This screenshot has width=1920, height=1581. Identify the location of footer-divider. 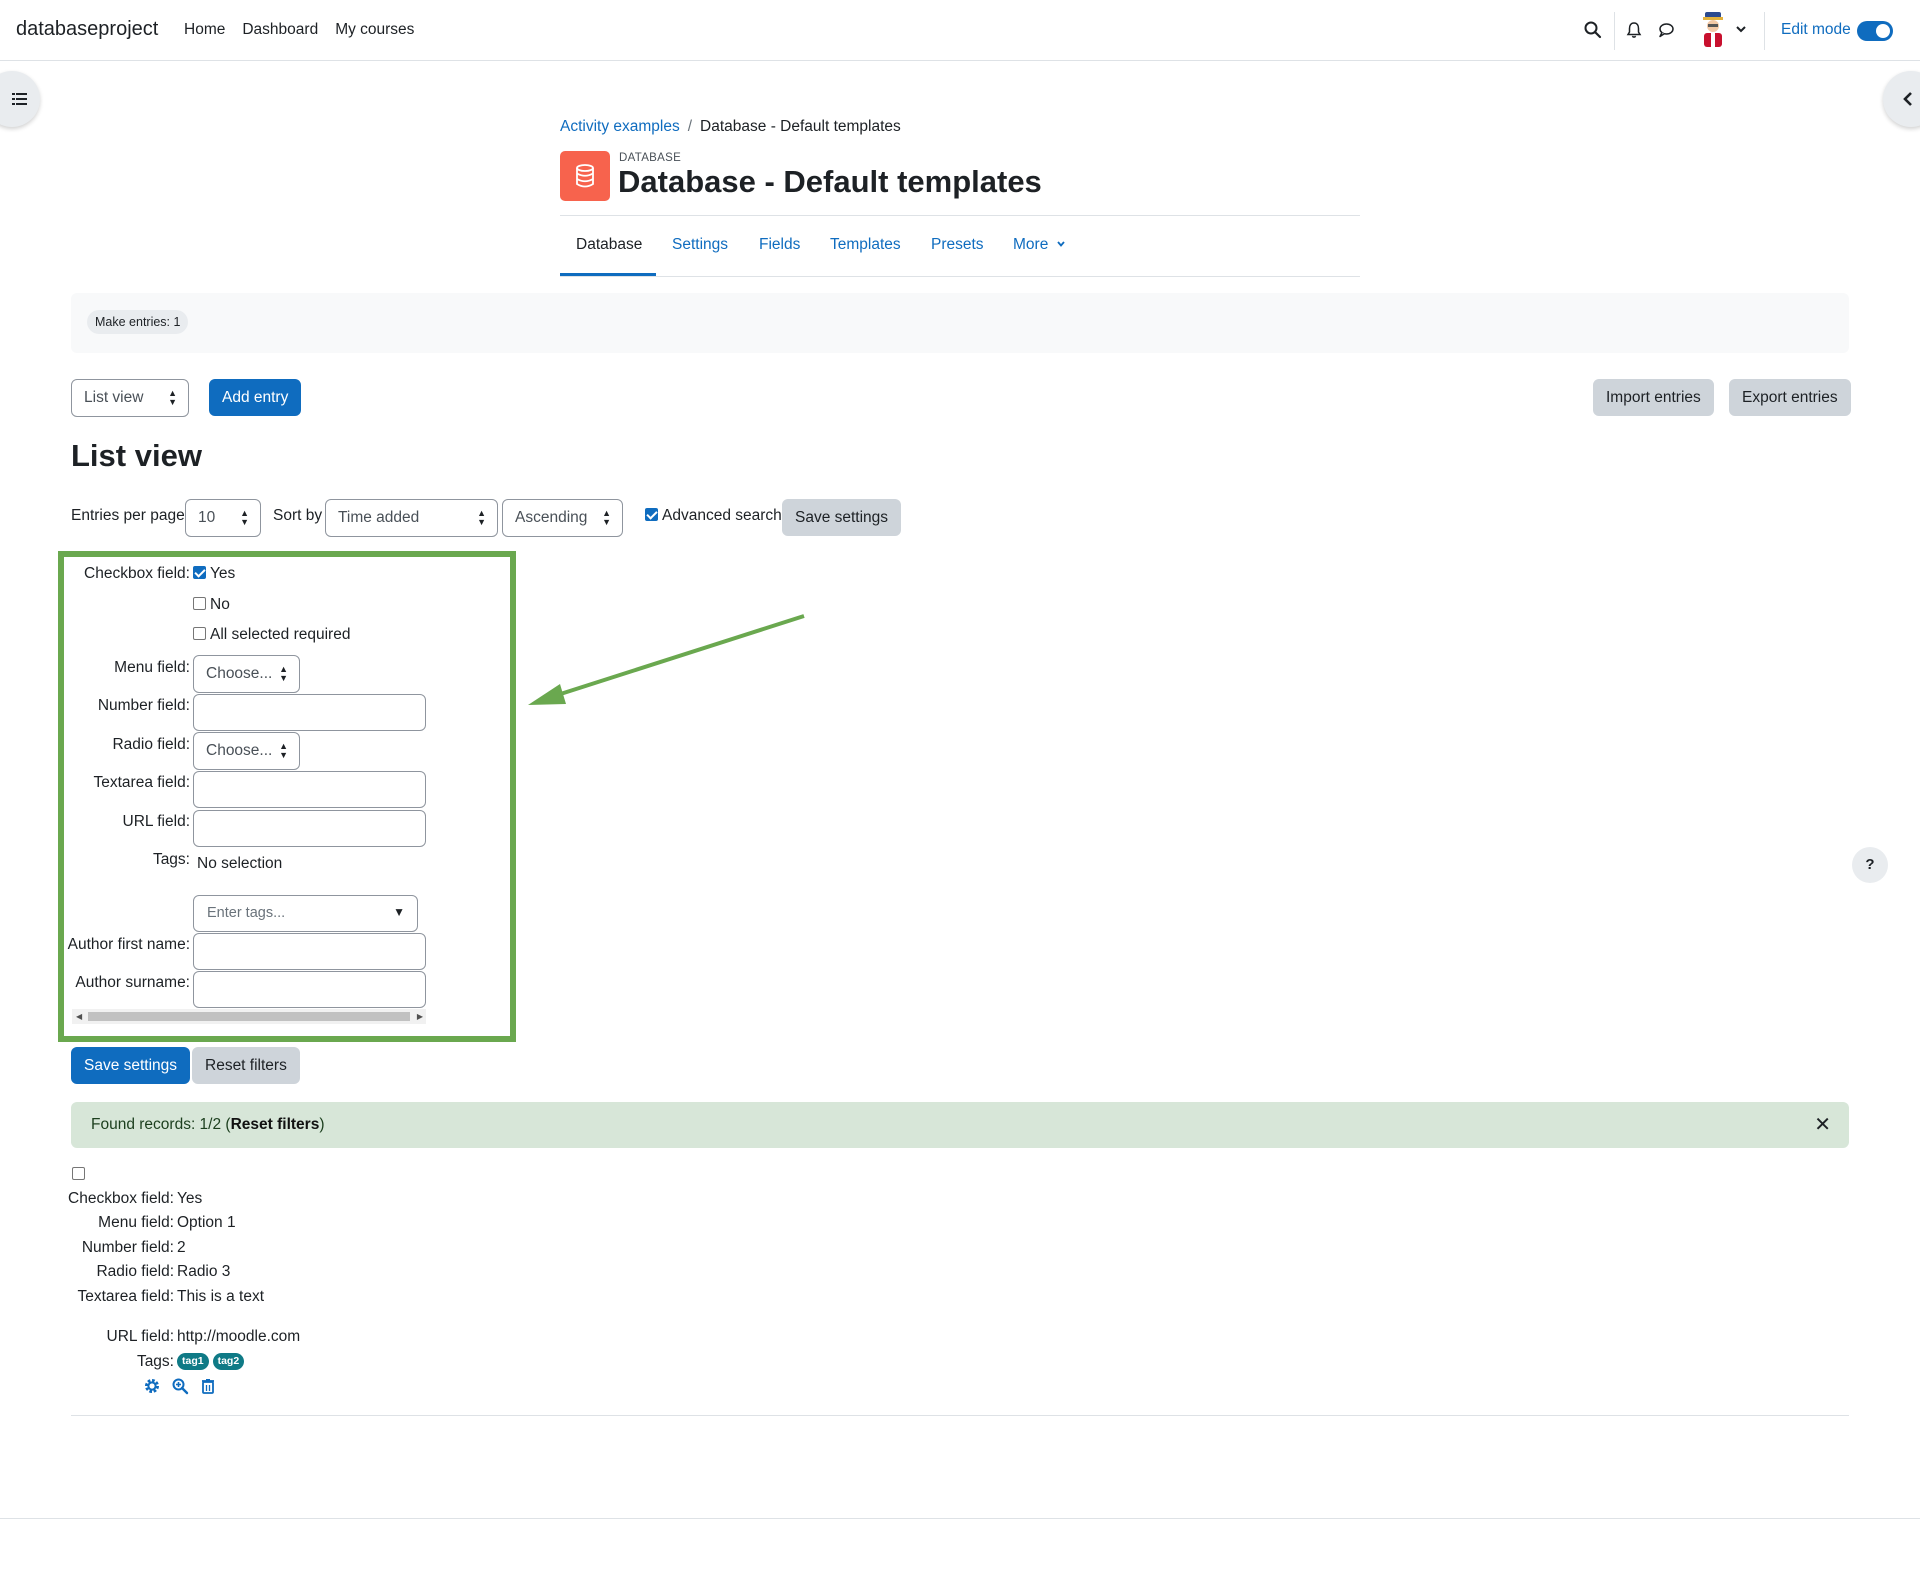
(960, 1518).